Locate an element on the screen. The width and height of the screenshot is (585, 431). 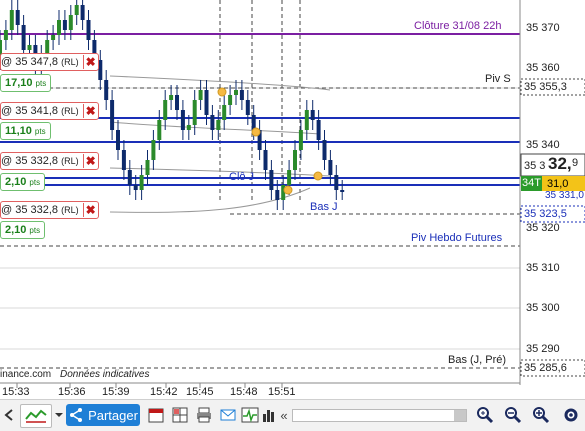
scroll-left-icon: « is located at coordinates (284, 415).